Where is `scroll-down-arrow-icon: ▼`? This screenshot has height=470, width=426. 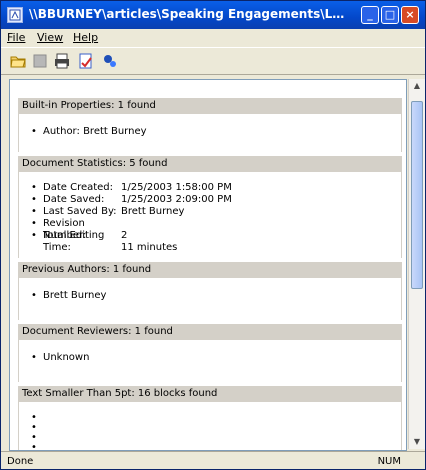
scroll-down-arrow-icon: ▼ is located at coordinates (417, 442).